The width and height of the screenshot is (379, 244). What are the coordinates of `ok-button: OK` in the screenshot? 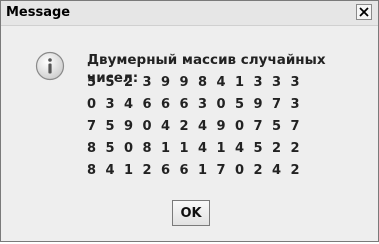 It's located at (191, 213).